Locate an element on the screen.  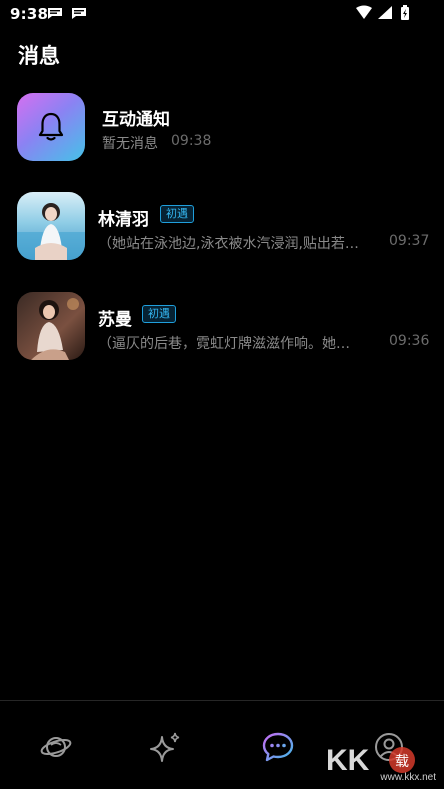
notification-subtitle: 暂无消息 is located at coordinates (130, 144).